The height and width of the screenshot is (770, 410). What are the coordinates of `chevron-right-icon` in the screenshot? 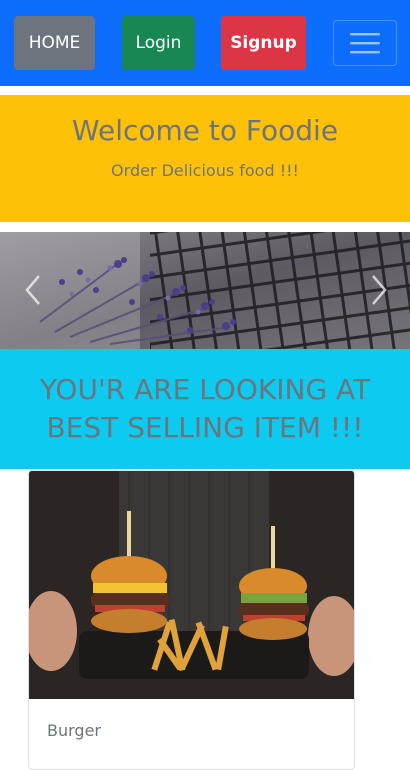 It's located at (379, 290).